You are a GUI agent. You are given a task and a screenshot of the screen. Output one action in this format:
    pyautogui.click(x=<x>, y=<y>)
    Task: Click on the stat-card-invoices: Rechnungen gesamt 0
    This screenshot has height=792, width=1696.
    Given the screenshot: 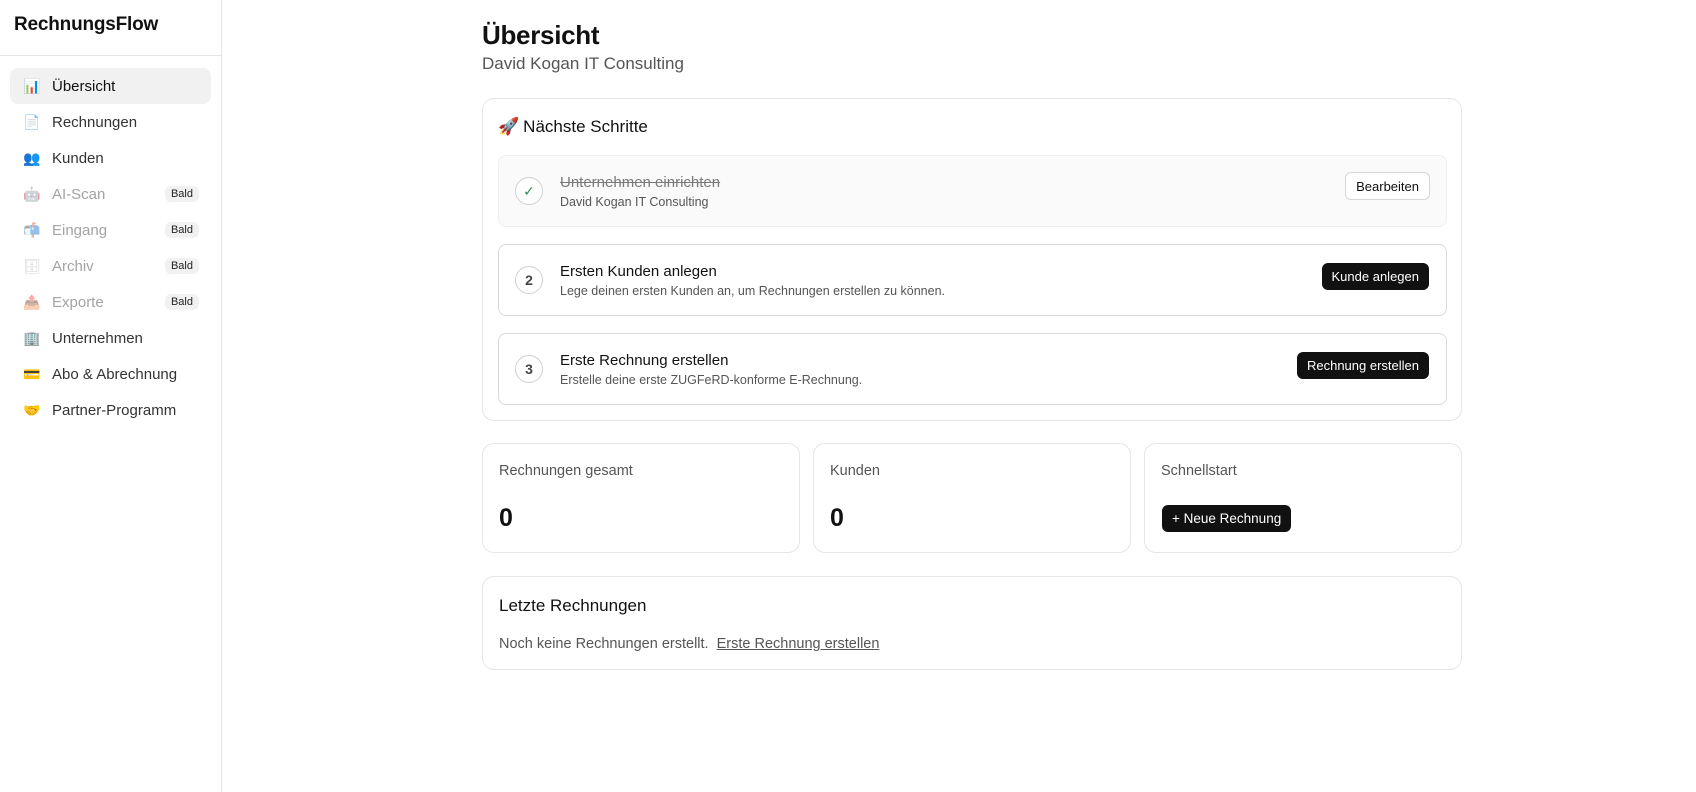 What is the action you would take?
    pyautogui.click(x=641, y=498)
    